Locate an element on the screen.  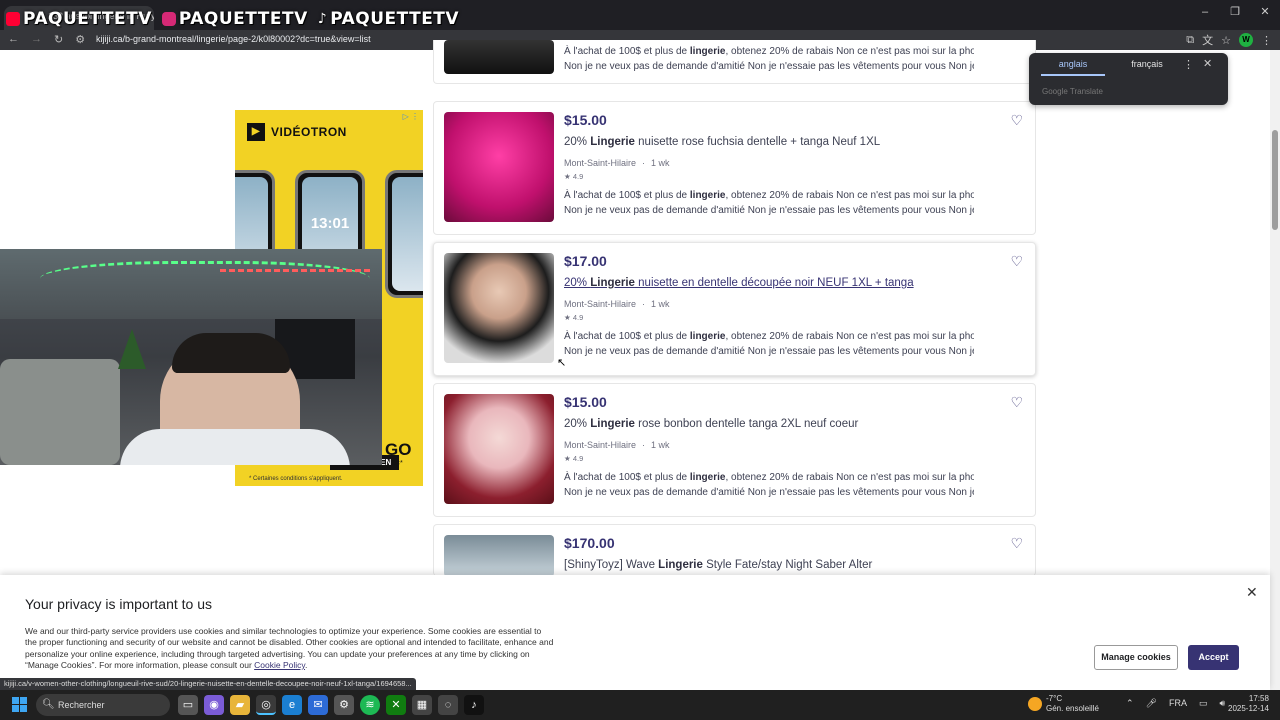
file-explorer-icon: ▰ is located at coordinates (240, 705).